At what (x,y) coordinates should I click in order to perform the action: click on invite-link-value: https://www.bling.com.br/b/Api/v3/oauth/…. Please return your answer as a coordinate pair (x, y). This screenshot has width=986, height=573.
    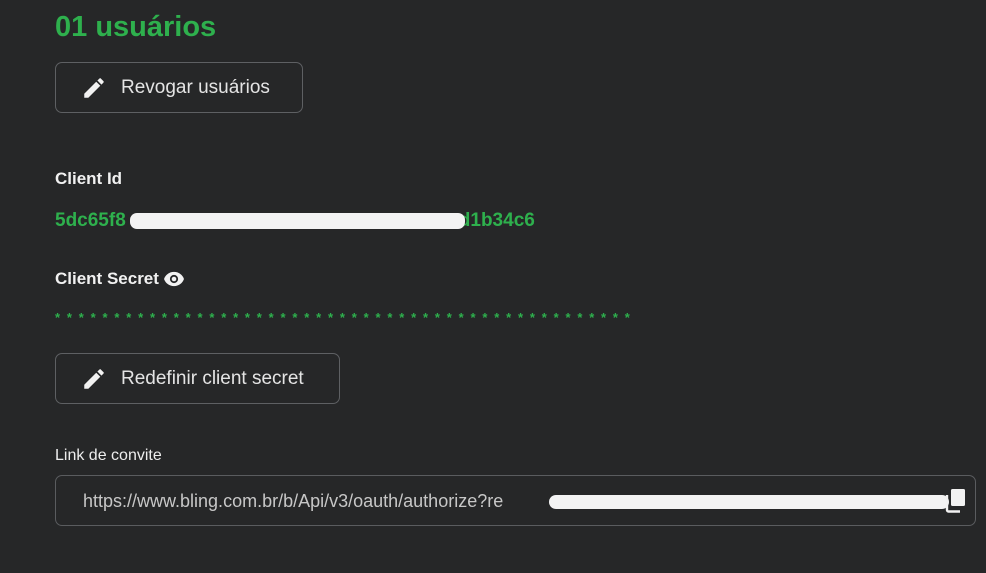
    Looking at the image, I should click on (293, 501).